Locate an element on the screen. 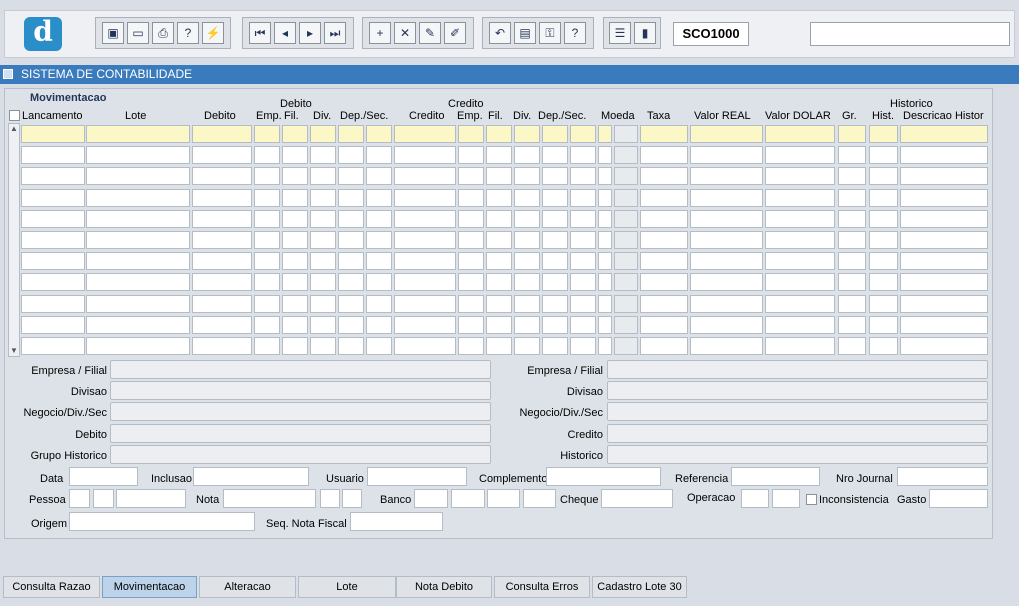 The height and width of the screenshot is (606, 1019). magic-wand-icon: ⚡ is located at coordinates (213, 33).